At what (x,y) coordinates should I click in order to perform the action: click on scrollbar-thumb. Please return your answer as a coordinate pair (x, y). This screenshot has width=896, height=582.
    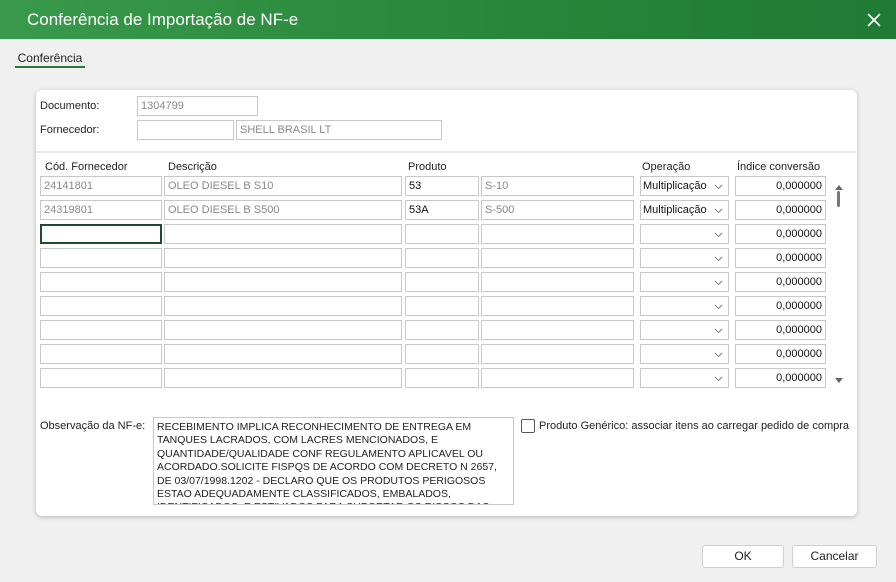
    Looking at the image, I should click on (838, 199).